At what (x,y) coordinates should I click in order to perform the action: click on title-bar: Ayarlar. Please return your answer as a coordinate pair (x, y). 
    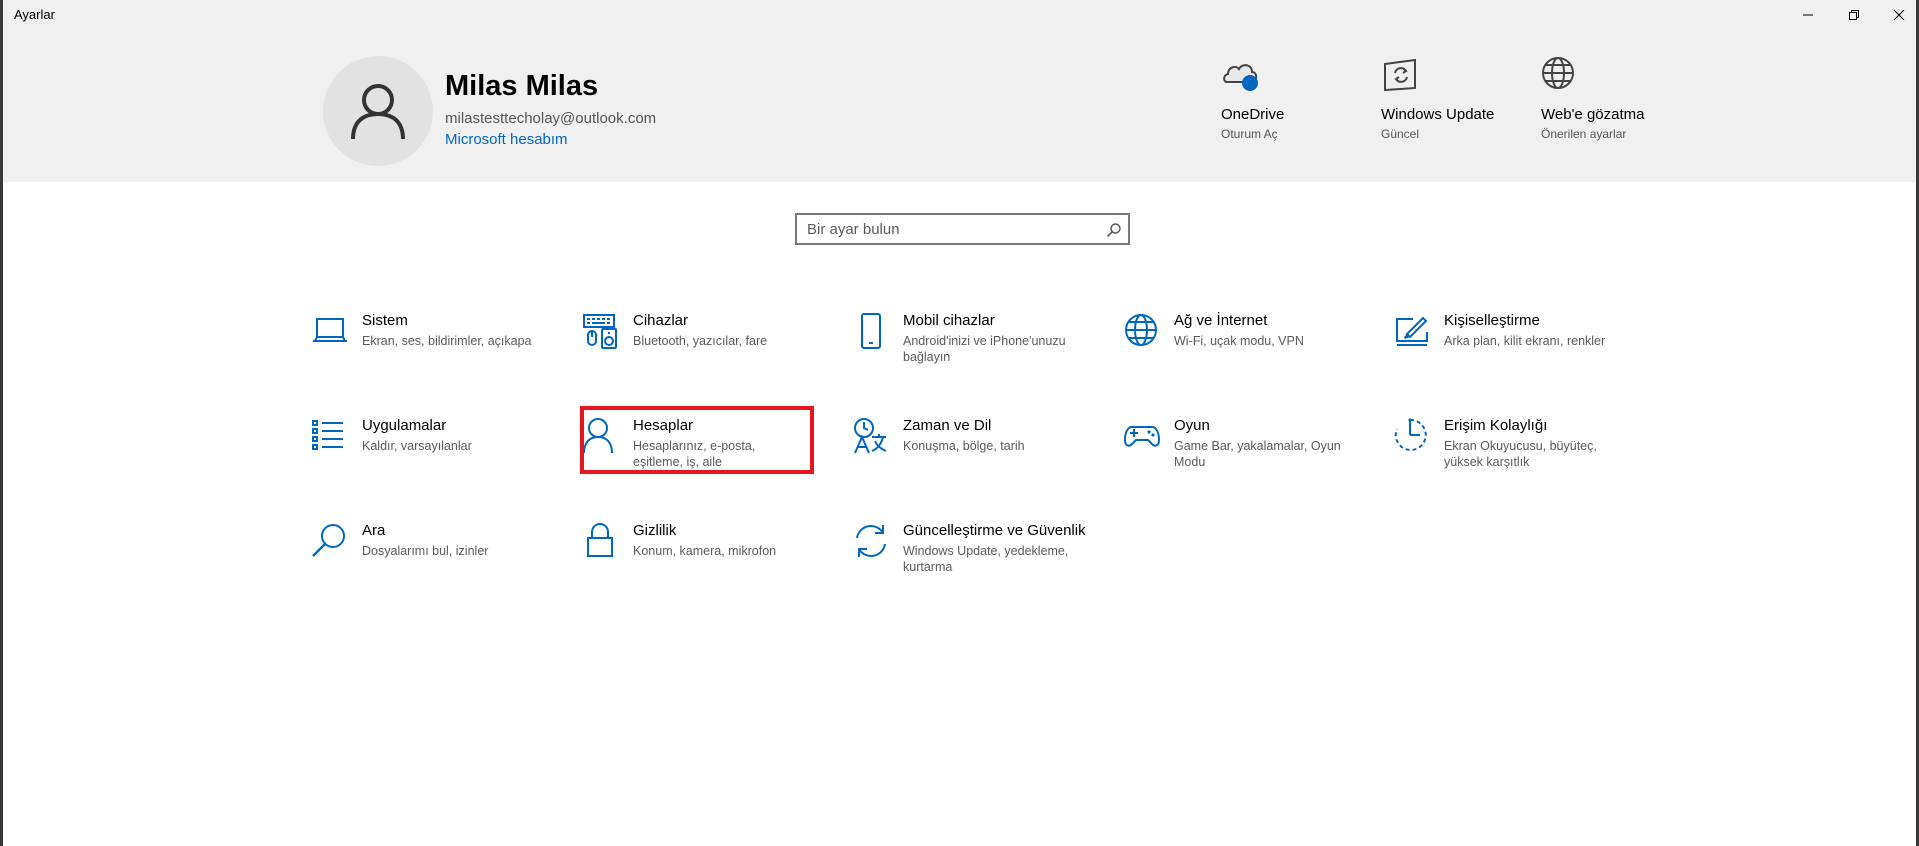
    Looking at the image, I should click on (959, 15).